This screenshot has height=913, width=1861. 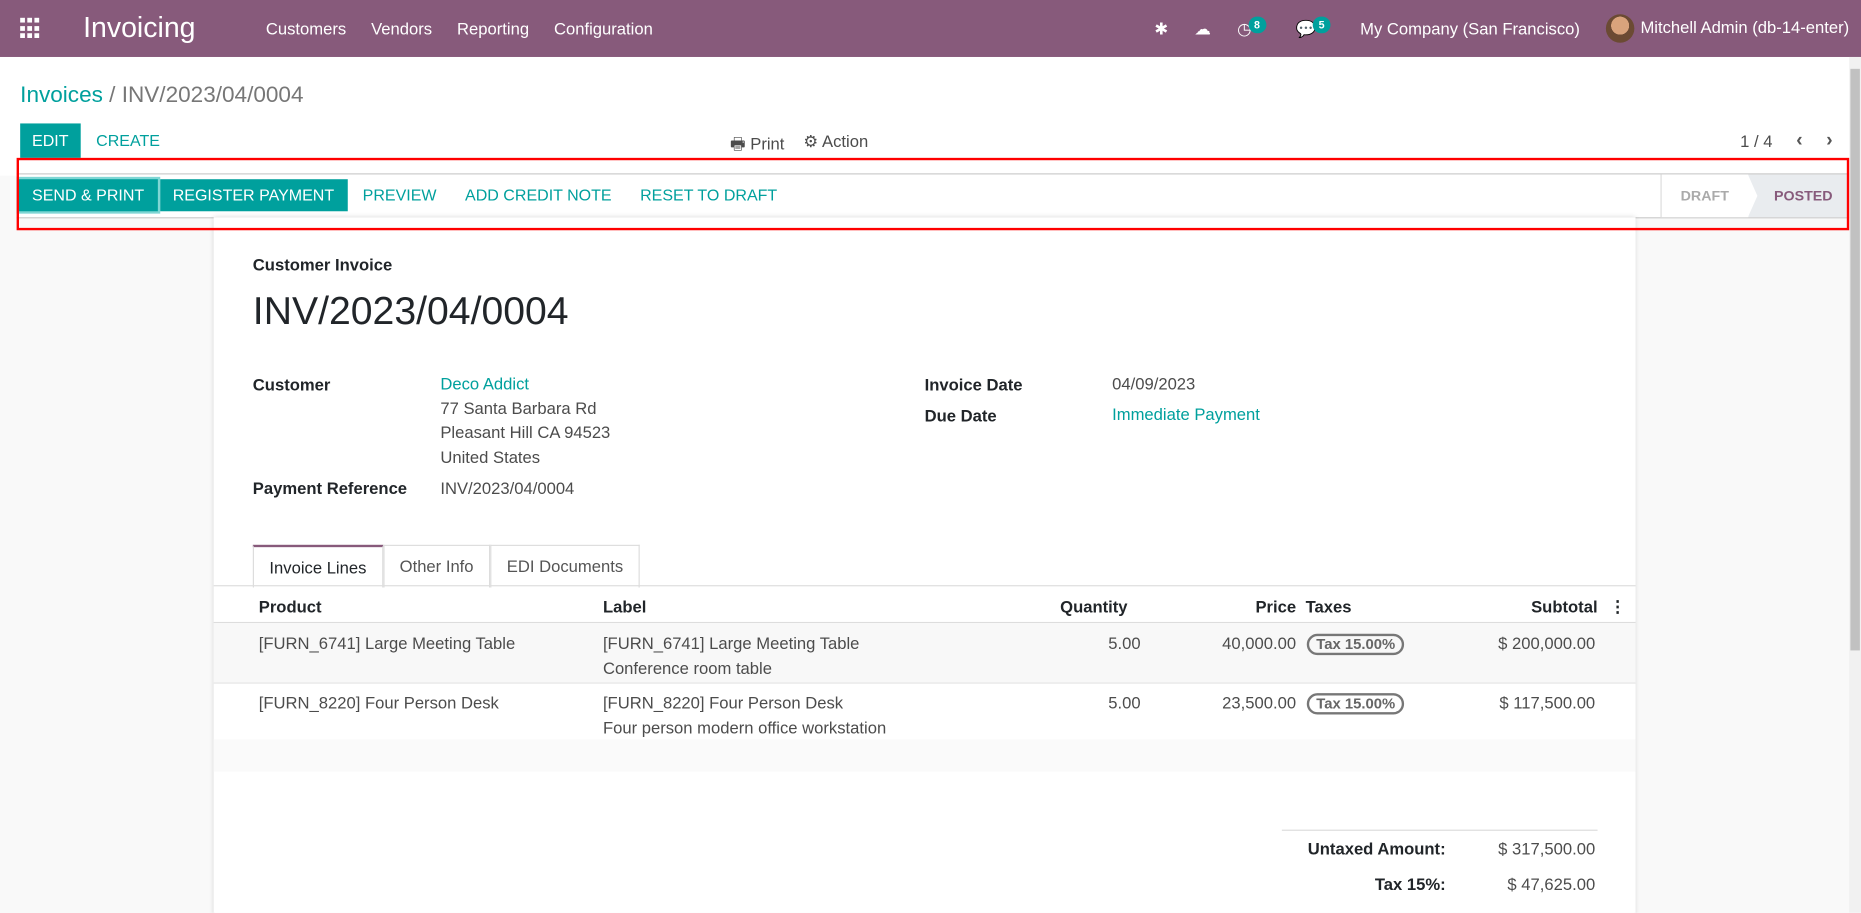 What do you see at coordinates (1547, 643) in the screenshot?
I see `line-subtotal: $ 200,000.00` at bounding box center [1547, 643].